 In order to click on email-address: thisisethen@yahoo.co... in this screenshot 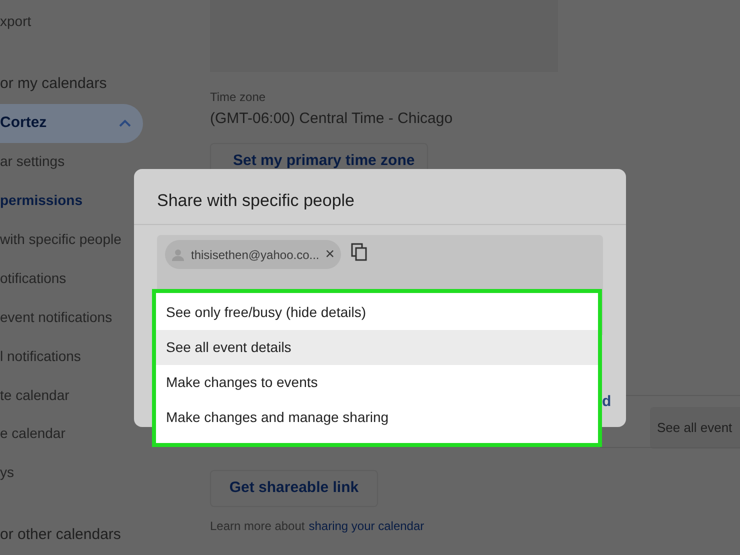, I will do `click(255, 255)`.